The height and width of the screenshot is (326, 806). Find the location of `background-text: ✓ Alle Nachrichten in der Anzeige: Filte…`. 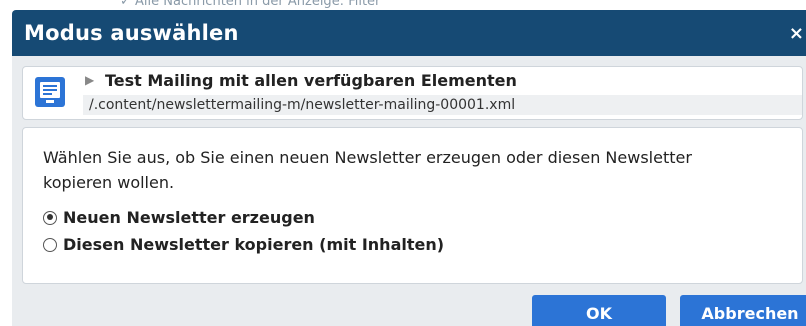

background-text: ✓ Alle Nachrichten in der Anzeige: Filte… is located at coordinates (250, 4).